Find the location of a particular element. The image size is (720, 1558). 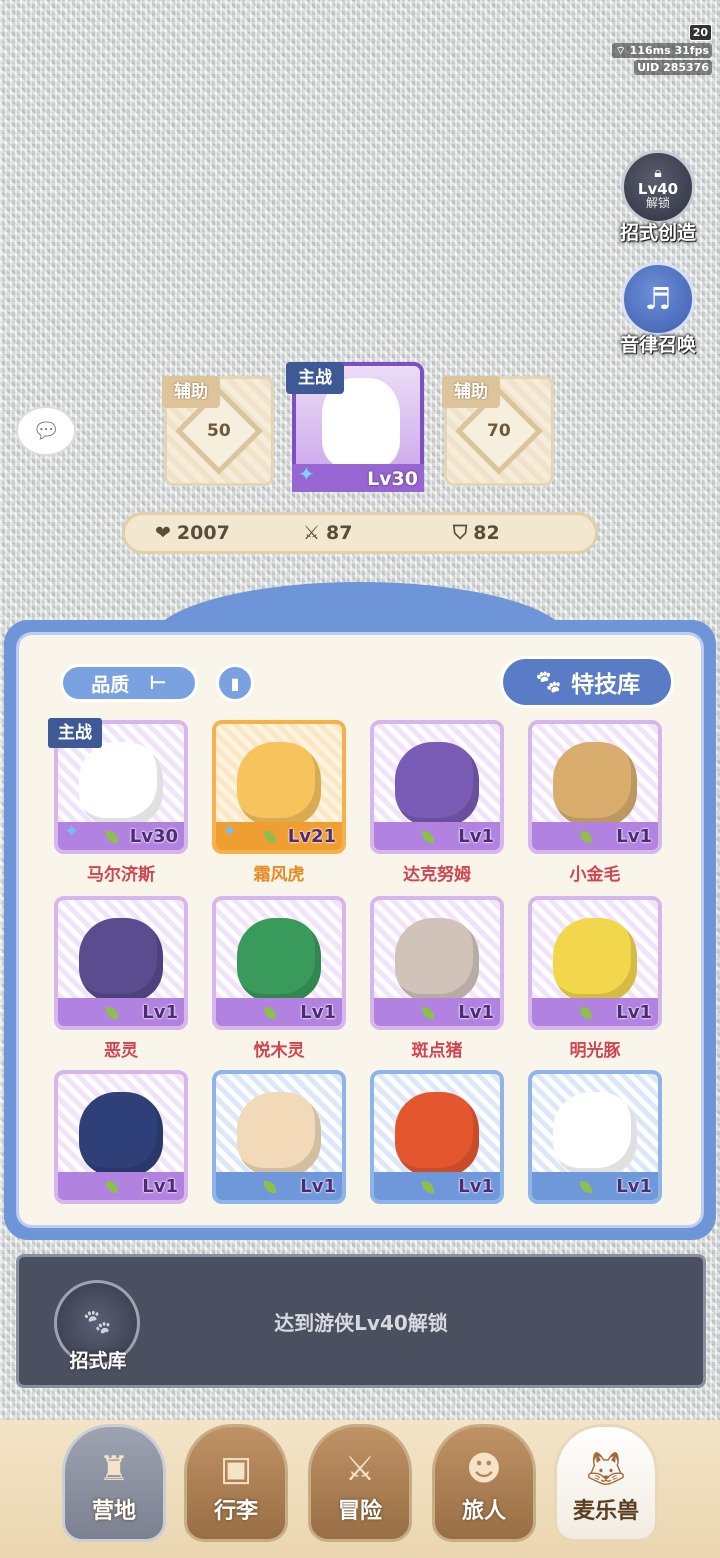

nav-traveler: ☻ 旅人 is located at coordinates (484, 1483).